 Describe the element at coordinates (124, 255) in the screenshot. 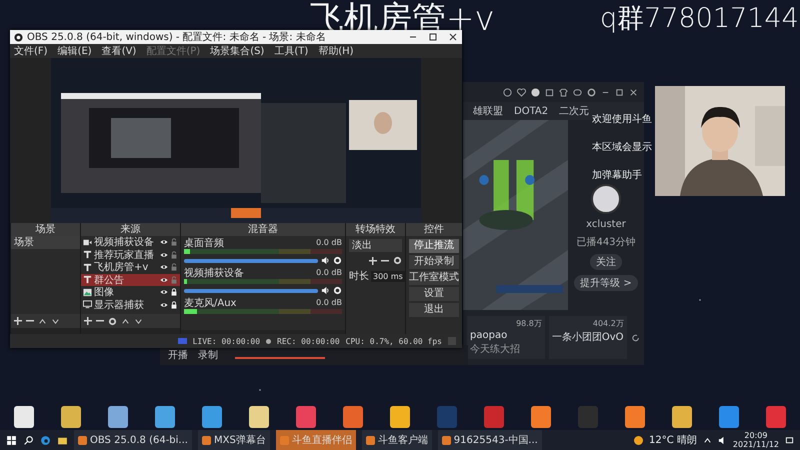

I see `source-name: 推荐玩家直播` at that location.